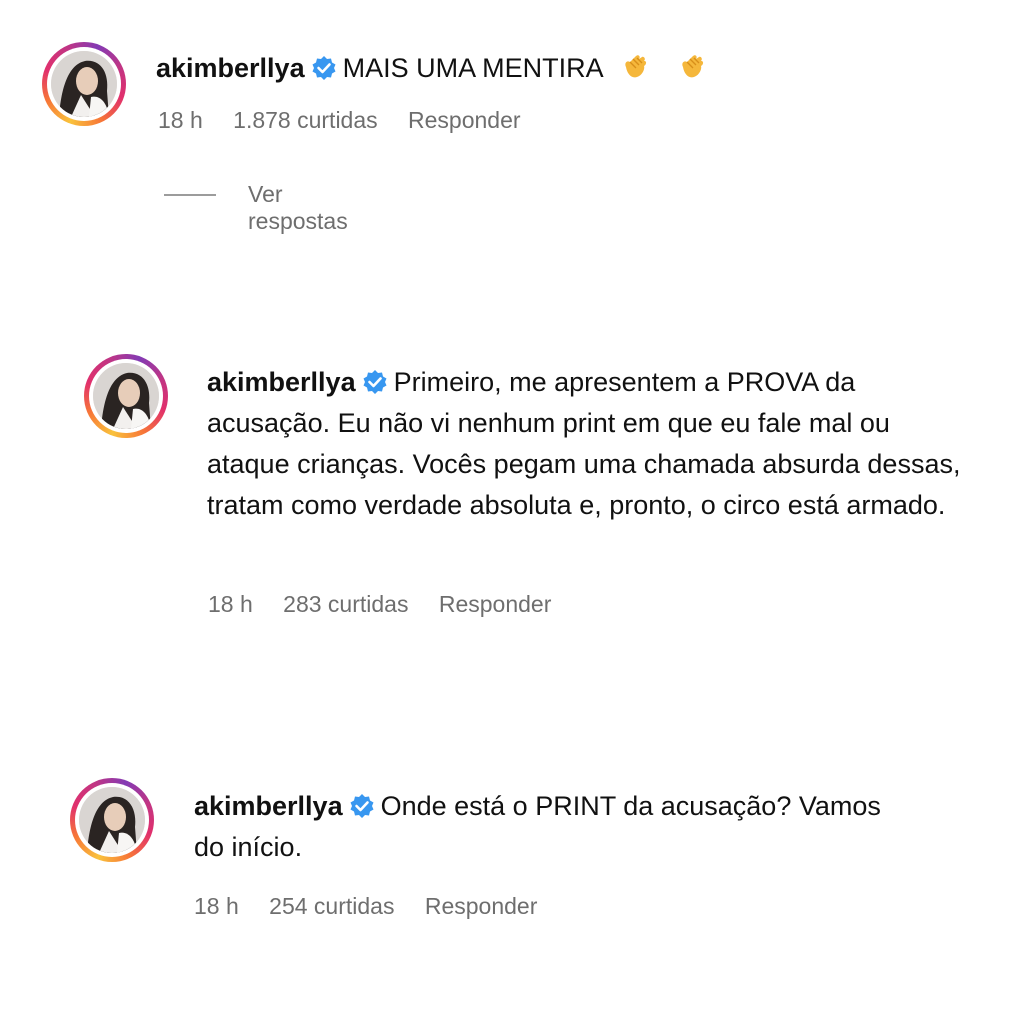  What do you see at coordinates (190, 195) in the screenshot?
I see `replies-divider` at bounding box center [190, 195].